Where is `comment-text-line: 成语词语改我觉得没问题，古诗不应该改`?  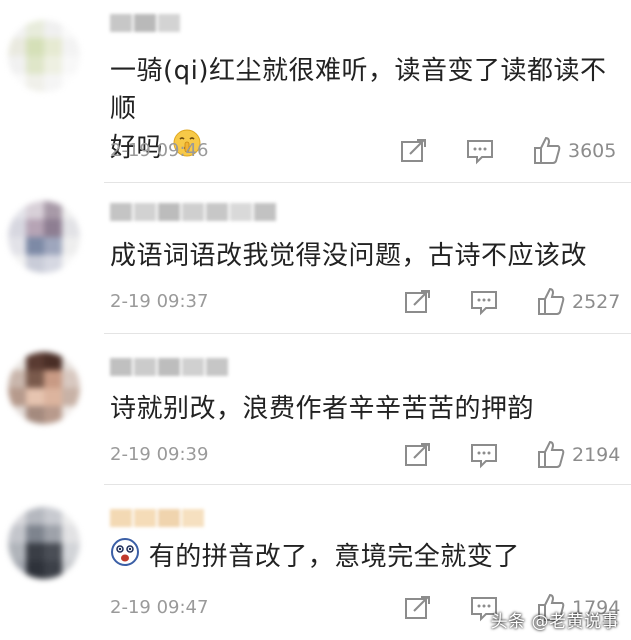
comment-text-line: 成语词语改我觉得没问题，古诗不应该改 is located at coordinates (349, 256).